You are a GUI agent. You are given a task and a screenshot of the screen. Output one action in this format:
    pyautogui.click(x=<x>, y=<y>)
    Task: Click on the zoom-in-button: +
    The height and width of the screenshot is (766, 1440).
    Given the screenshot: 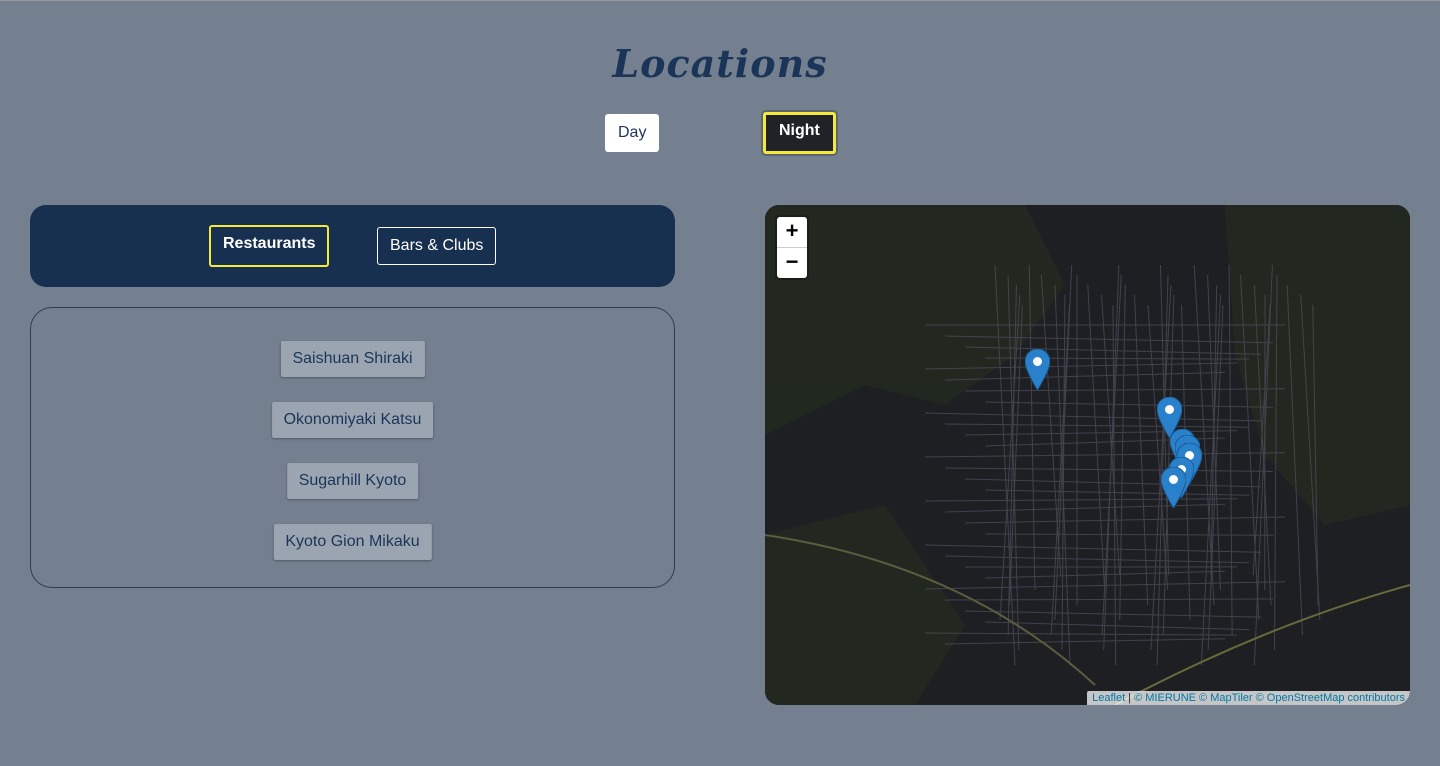 What is the action you would take?
    pyautogui.click(x=792, y=232)
    